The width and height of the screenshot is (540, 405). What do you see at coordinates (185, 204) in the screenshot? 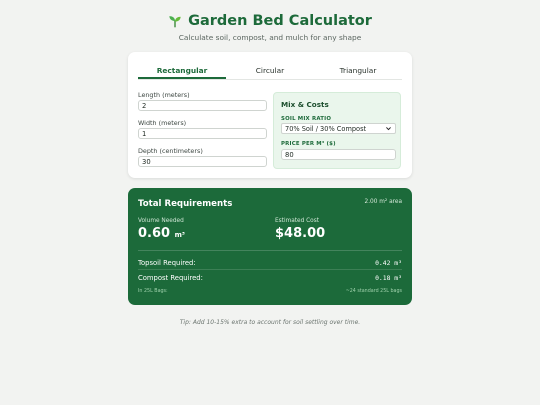
I see `results-title: Total Requirements` at bounding box center [185, 204].